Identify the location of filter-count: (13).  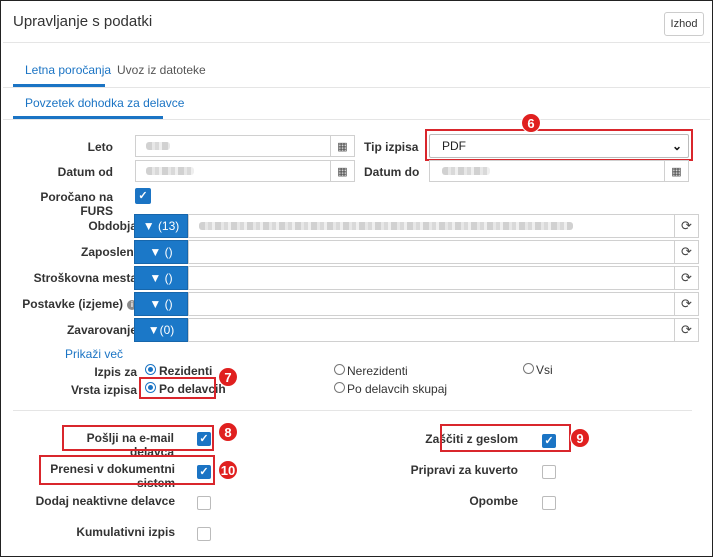
(168, 226).